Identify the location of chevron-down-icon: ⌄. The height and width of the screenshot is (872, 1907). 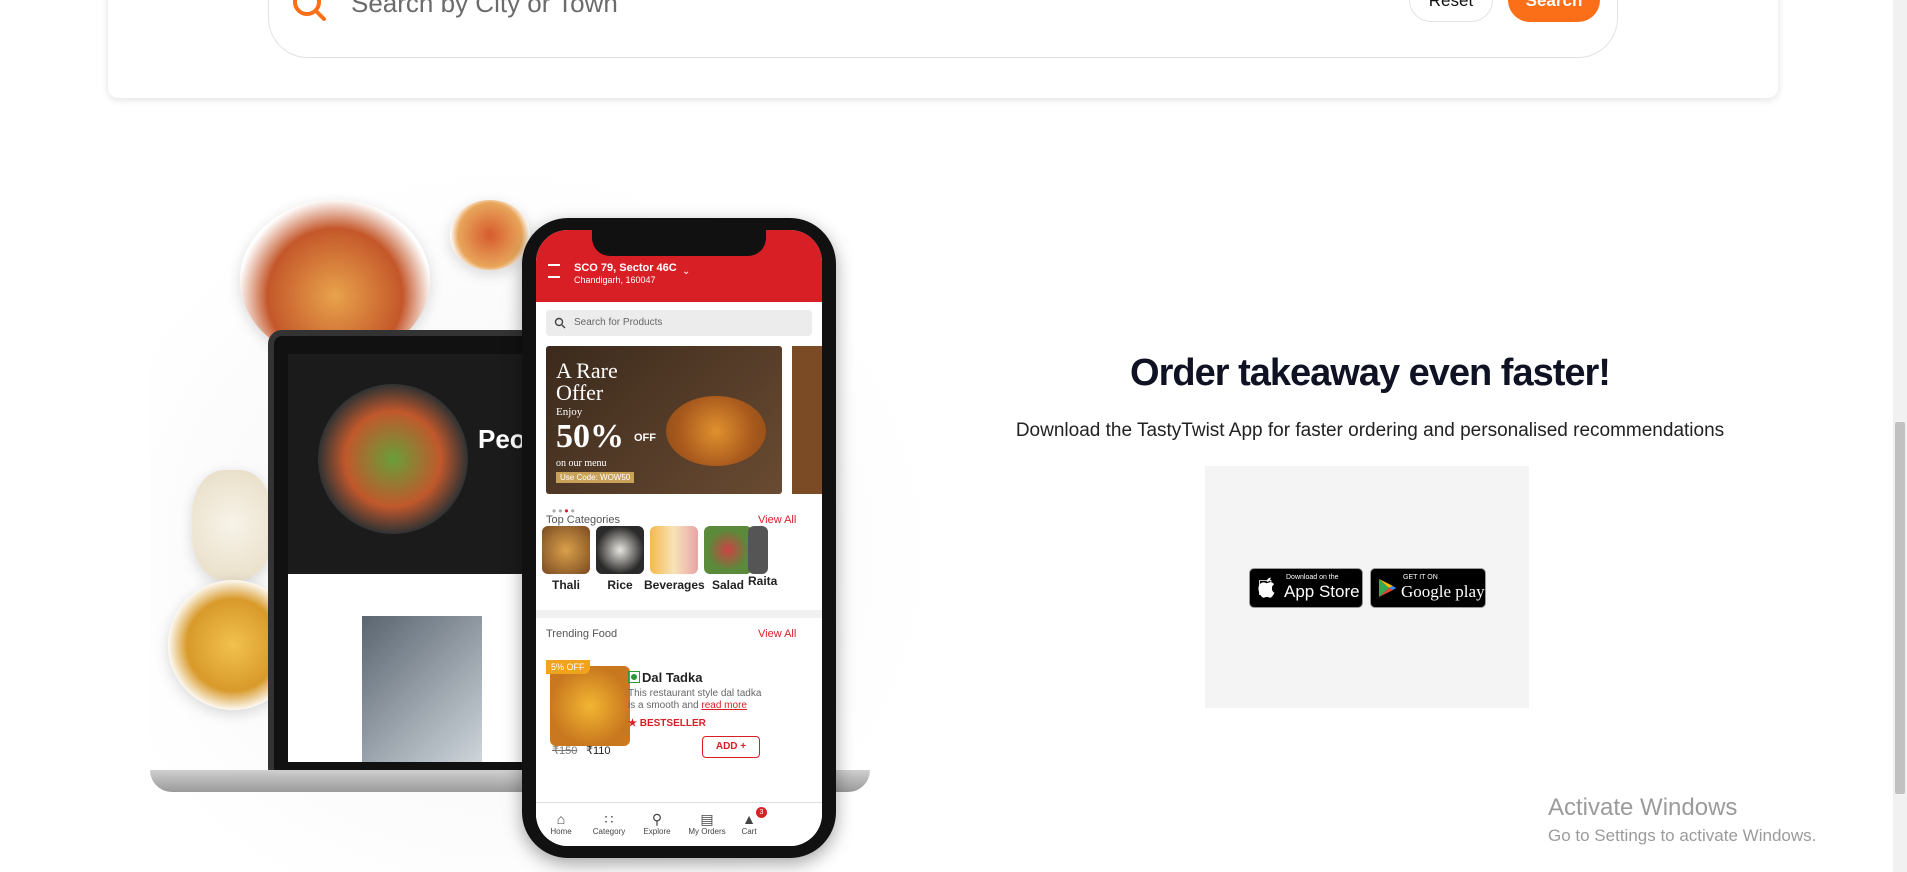
(686, 271).